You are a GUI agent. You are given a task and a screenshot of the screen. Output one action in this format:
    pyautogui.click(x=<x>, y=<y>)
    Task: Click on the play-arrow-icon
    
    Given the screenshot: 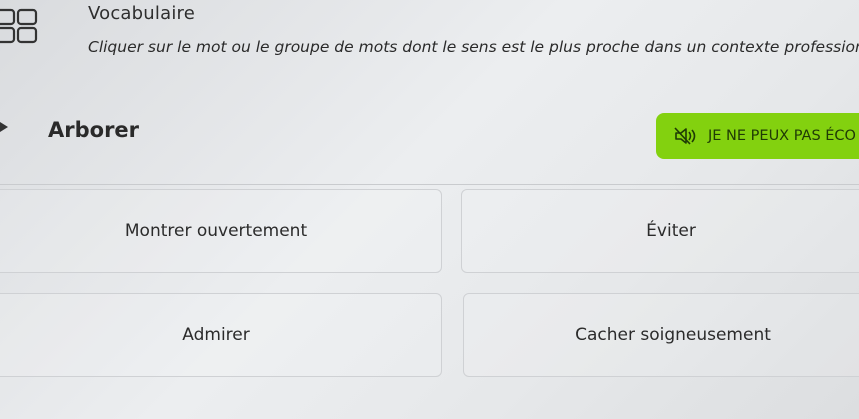 What is the action you would take?
    pyautogui.click(x=4, y=127)
    